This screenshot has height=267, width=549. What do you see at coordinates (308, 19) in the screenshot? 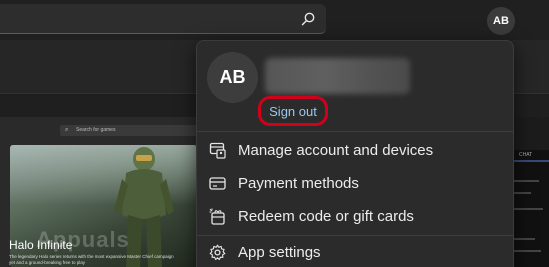
I see `search-icon` at bounding box center [308, 19].